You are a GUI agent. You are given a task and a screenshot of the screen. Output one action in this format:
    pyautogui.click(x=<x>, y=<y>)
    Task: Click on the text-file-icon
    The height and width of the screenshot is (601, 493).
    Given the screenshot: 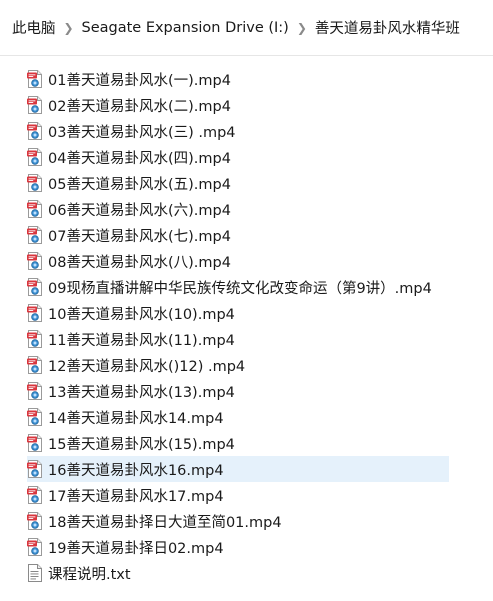 What is the action you would take?
    pyautogui.click(x=35, y=573)
    